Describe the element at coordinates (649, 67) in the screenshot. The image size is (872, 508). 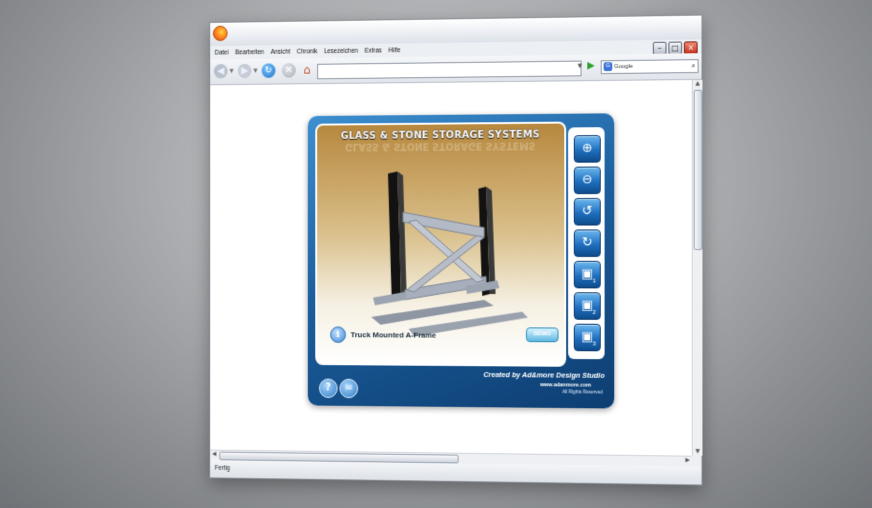
I see `search-box: G Google ⌕` at that location.